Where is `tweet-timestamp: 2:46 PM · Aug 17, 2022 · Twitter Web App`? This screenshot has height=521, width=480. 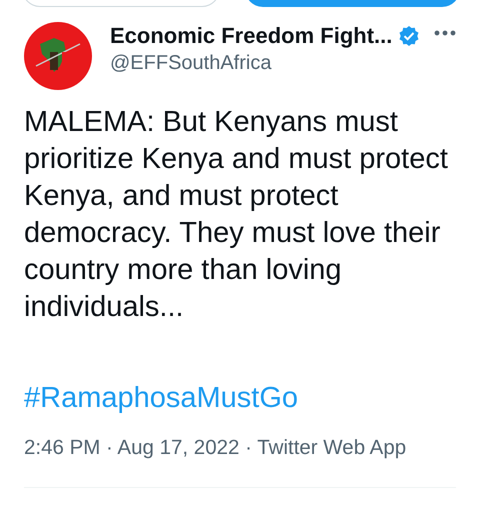 tweet-timestamp: 2:46 PM · Aug 17, 2022 · Twitter Web App is located at coordinates (216, 448).